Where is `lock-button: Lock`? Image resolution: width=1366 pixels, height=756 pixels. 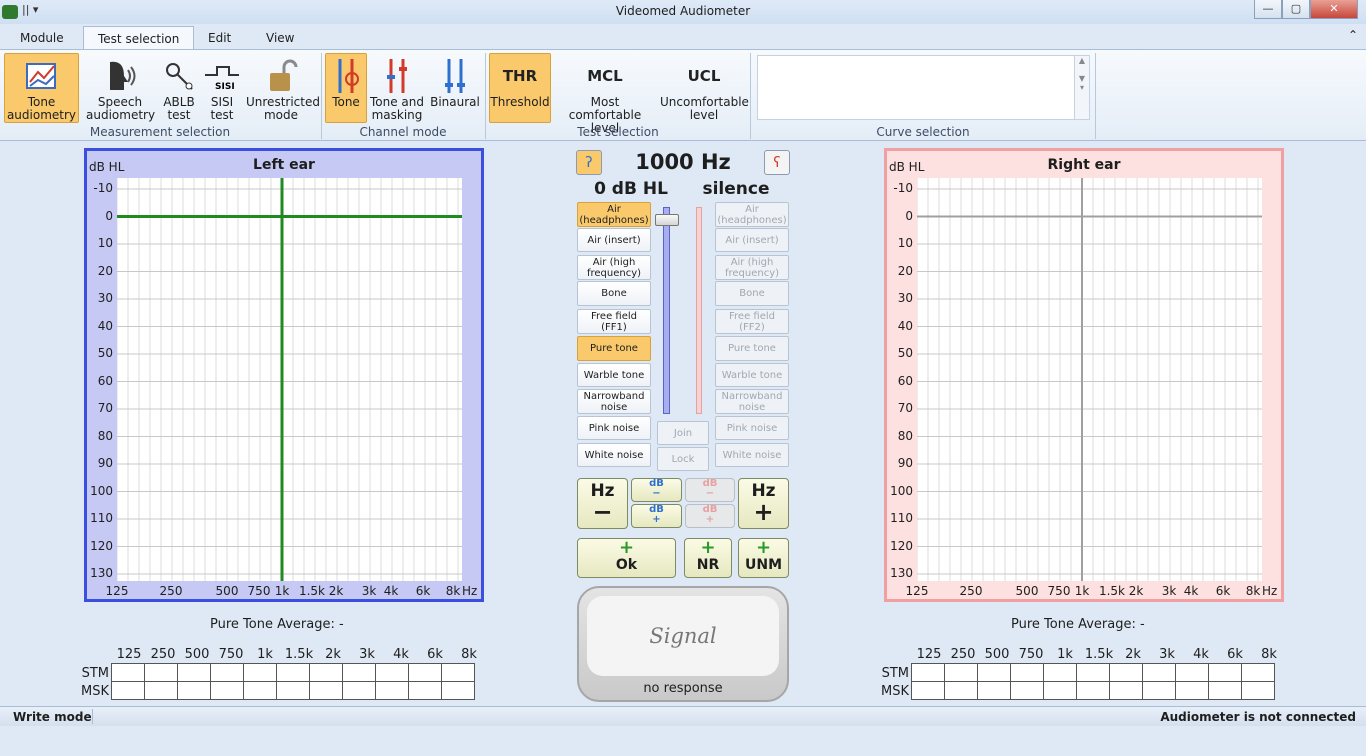 lock-button: Lock is located at coordinates (683, 459).